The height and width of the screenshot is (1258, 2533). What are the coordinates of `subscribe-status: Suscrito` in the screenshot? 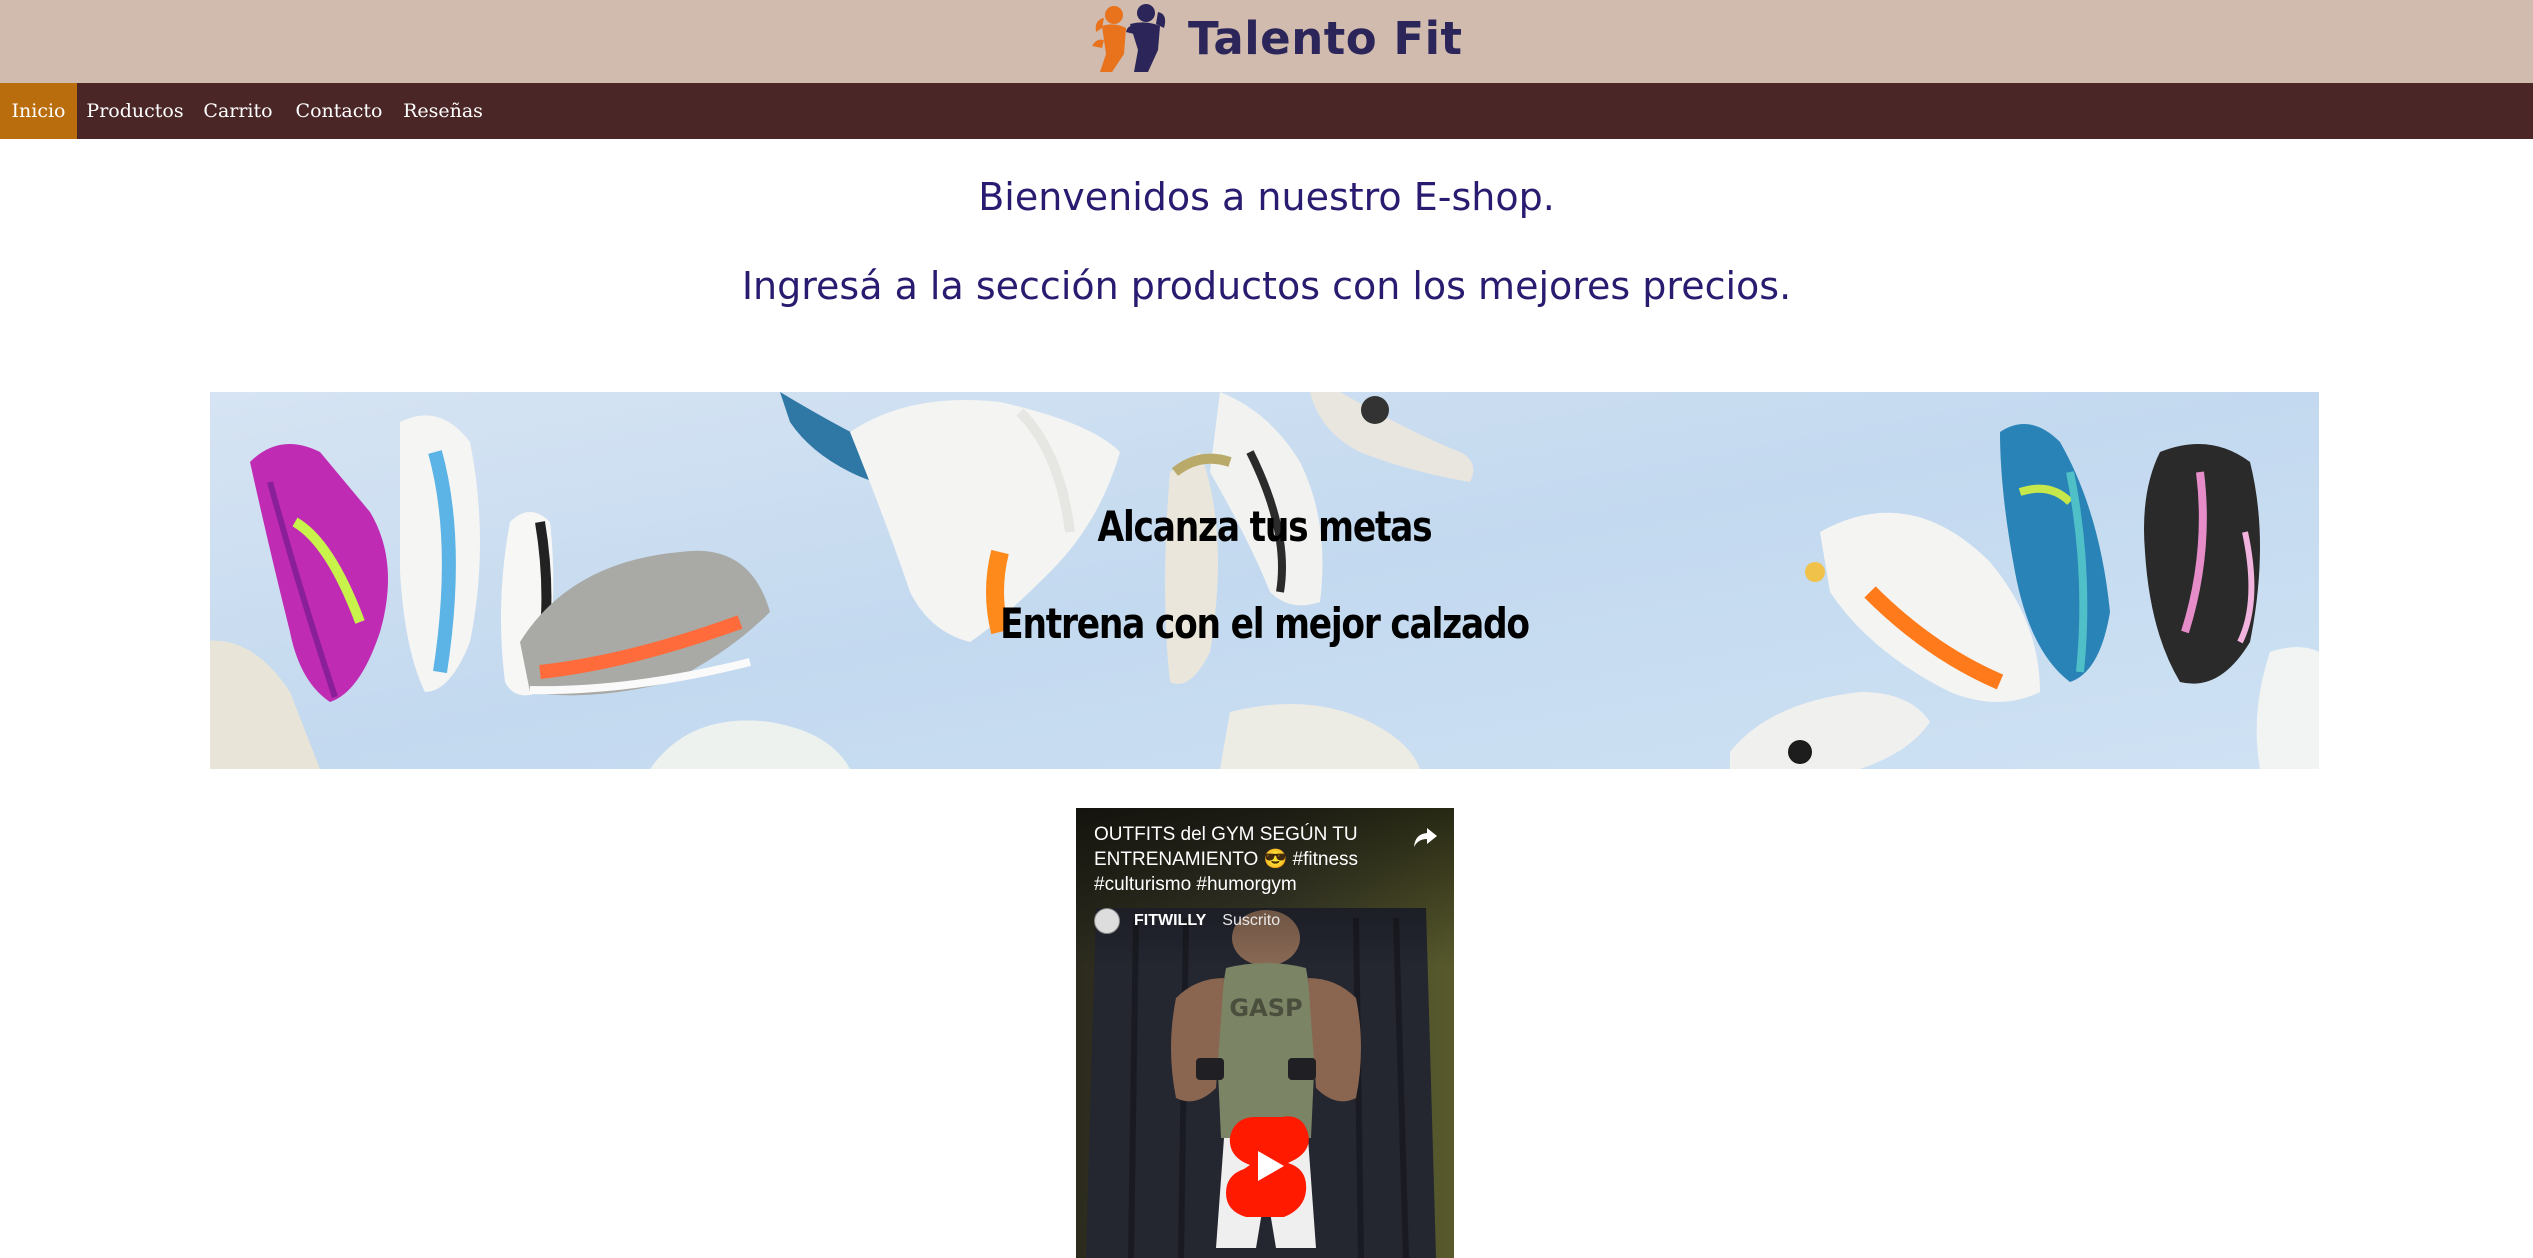 It's located at (1251, 921).